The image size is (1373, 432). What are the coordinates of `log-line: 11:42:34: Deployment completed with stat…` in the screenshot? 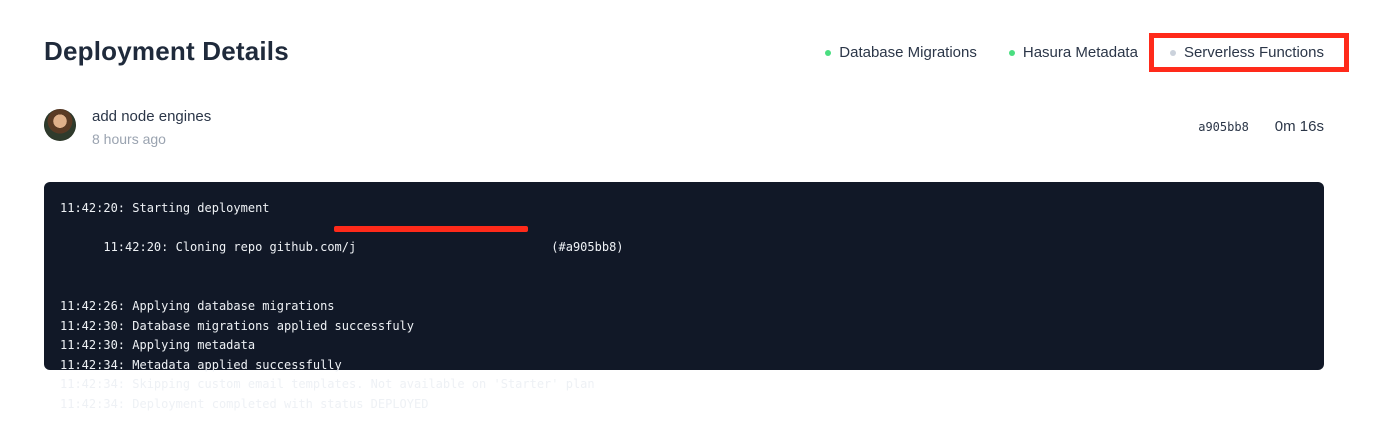 It's located at (244, 403).